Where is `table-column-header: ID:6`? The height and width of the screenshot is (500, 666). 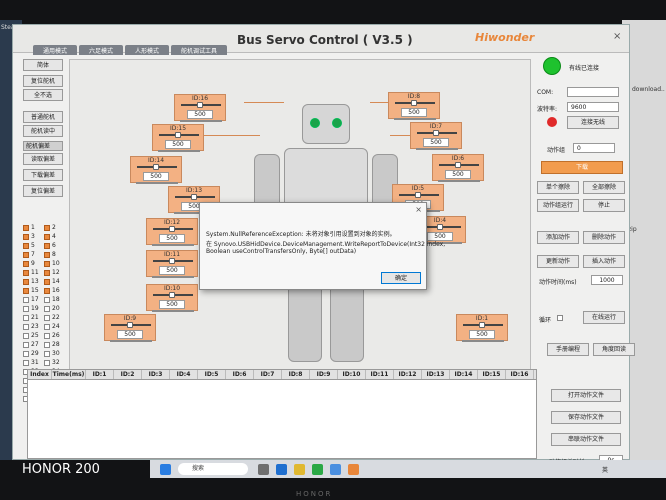
table-column-header: ID:6 is located at coordinates (240, 374).